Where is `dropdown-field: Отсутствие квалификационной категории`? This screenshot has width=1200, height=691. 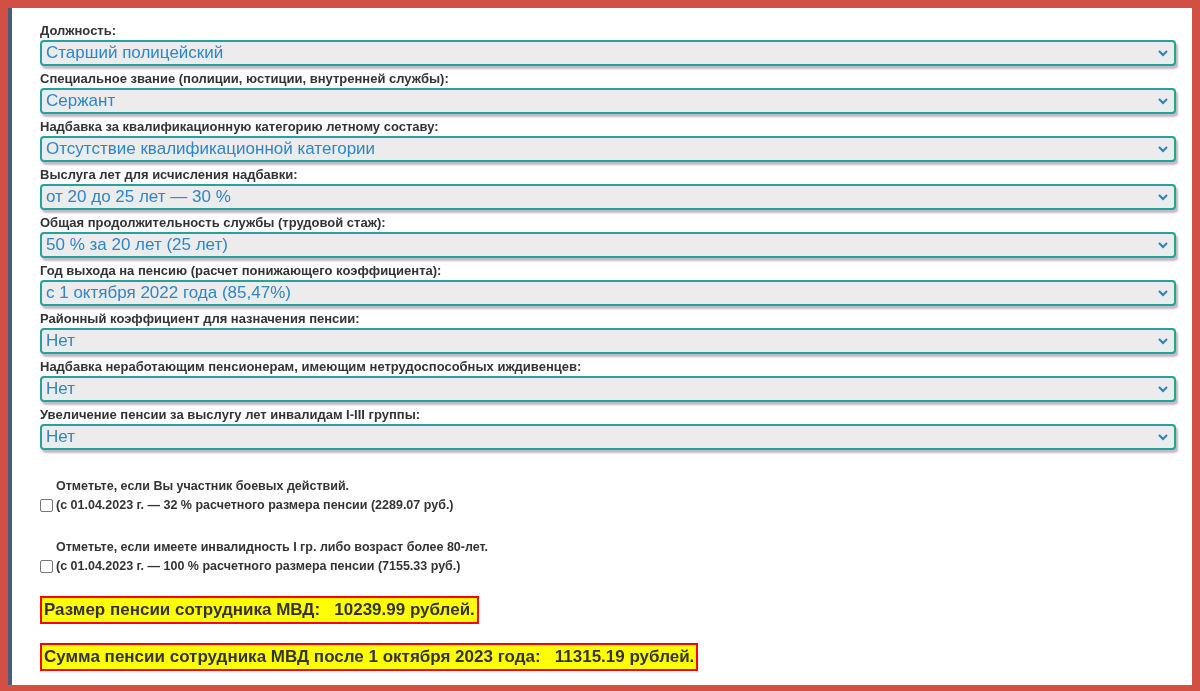 dropdown-field: Отсутствие квалификационной категории is located at coordinates (608, 149).